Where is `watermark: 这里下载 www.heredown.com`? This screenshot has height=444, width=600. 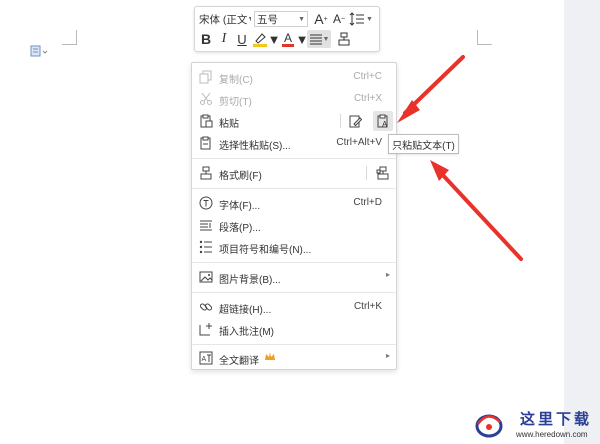 watermark: 这里下载 www.heredown.com is located at coordinates (533, 424).